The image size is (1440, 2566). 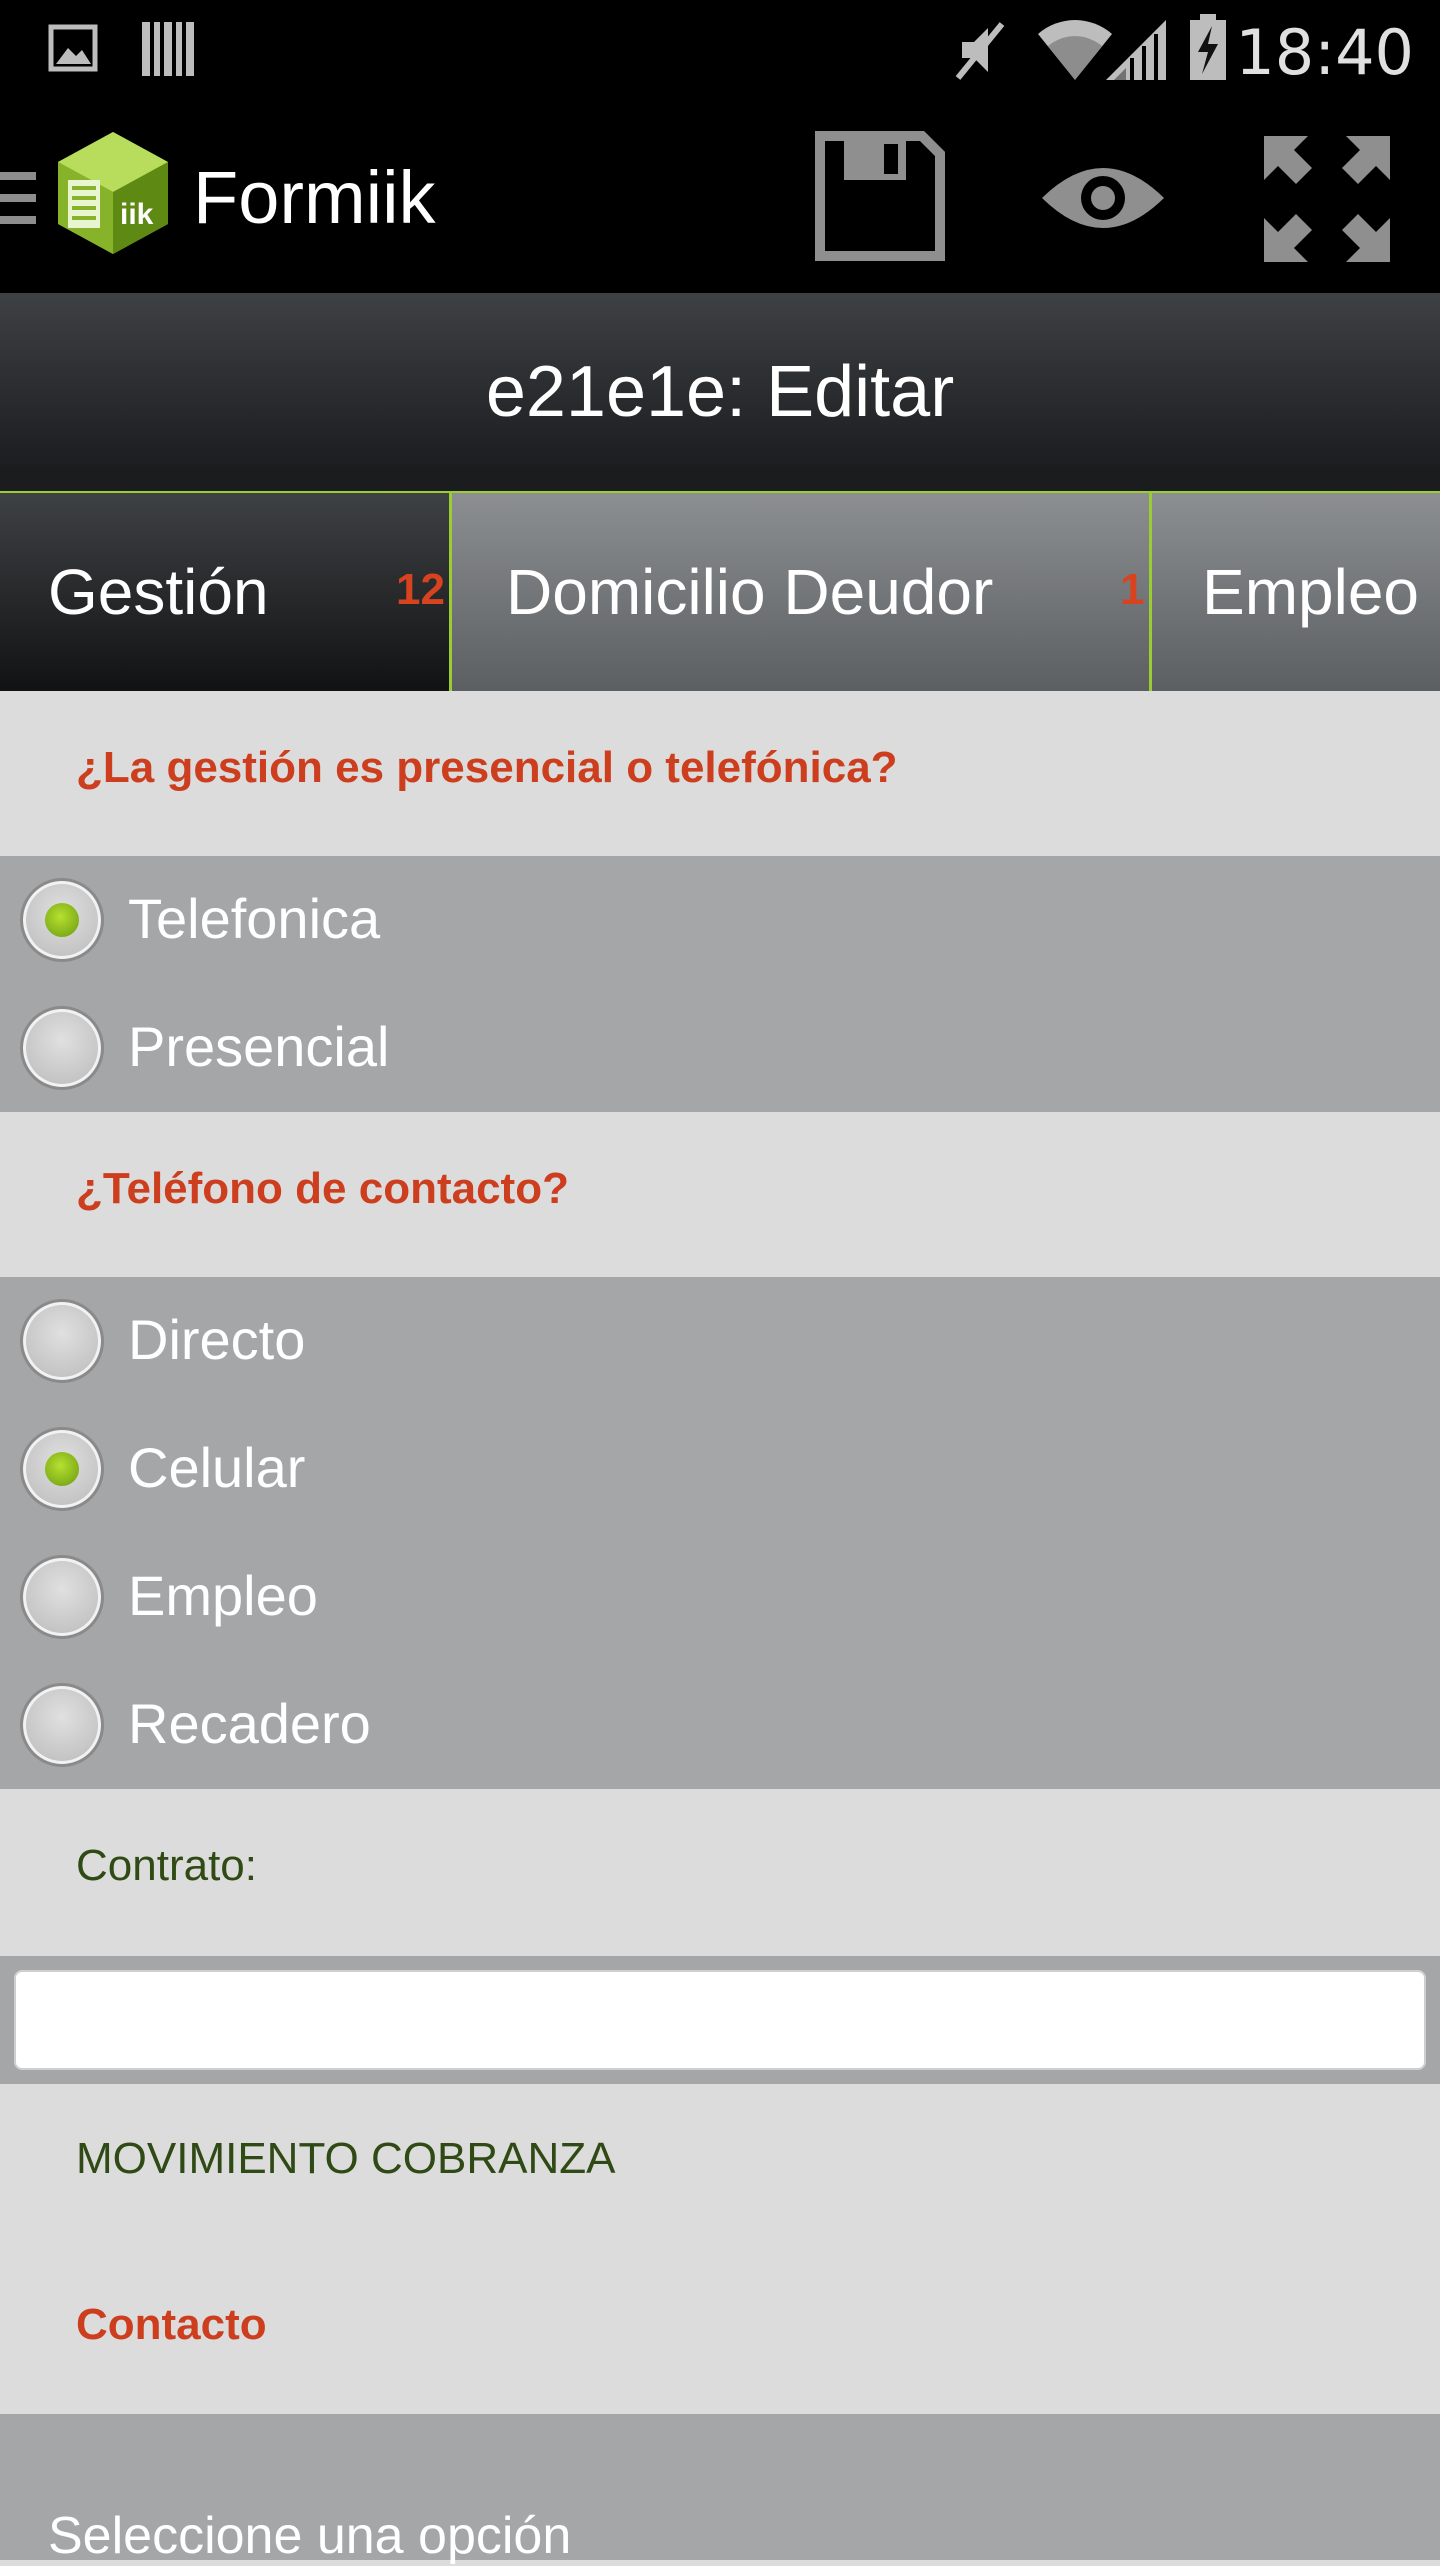 What do you see at coordinates (720, 1872) in the screenshot?
I see `field-block: Contrato:` at bounding box center [720, 1872].